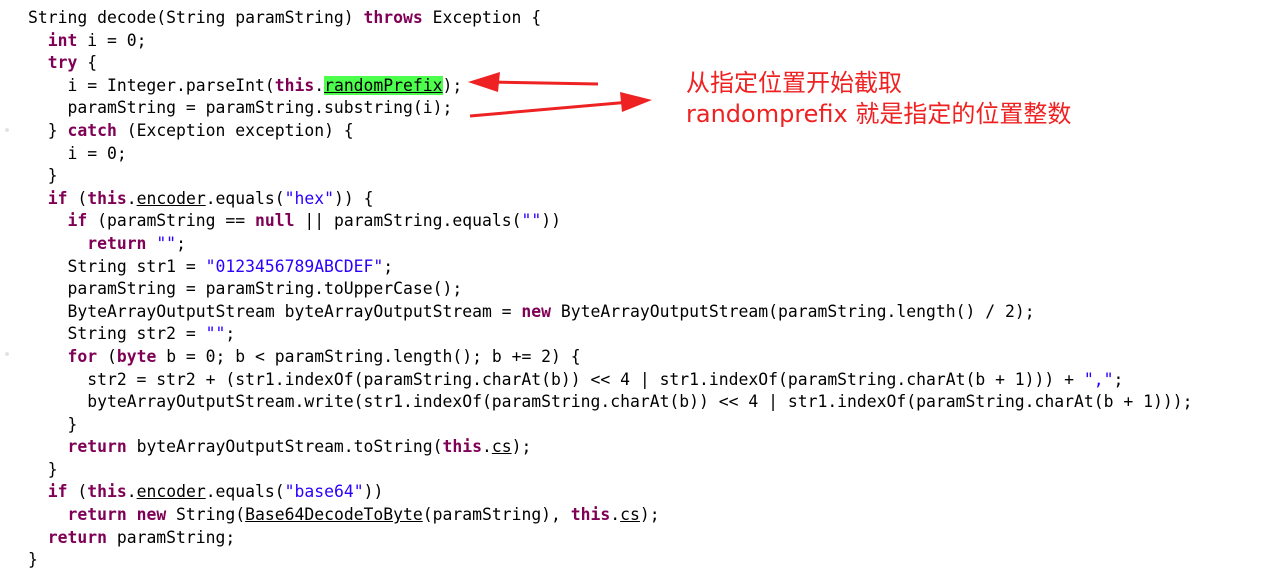 This screenshot has width=1285, height=577. Describe the element at coordinates (62, 63) in the screenshot. I see `code-keyword: try` at that location.